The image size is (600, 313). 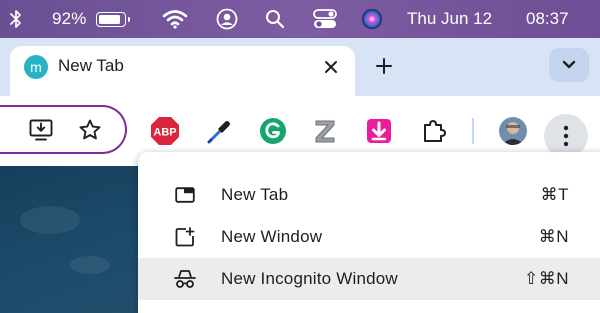 I want to click on bookmark-star-icon, so click(x=90, y=130).